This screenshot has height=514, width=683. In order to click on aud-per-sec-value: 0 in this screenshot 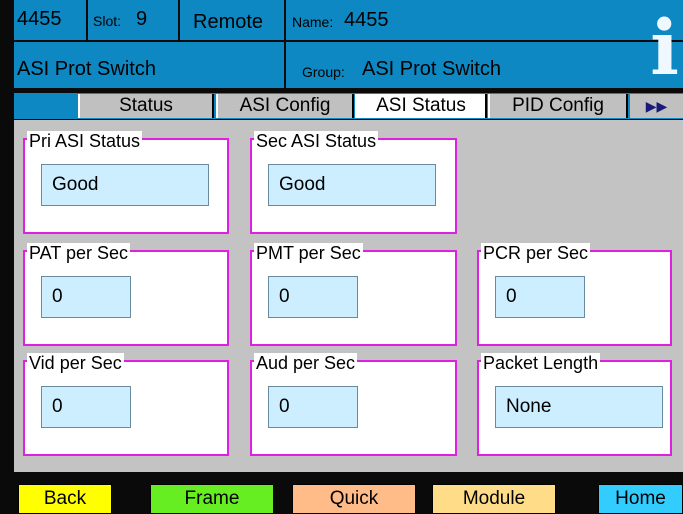, I will do `click(313, 407)`.